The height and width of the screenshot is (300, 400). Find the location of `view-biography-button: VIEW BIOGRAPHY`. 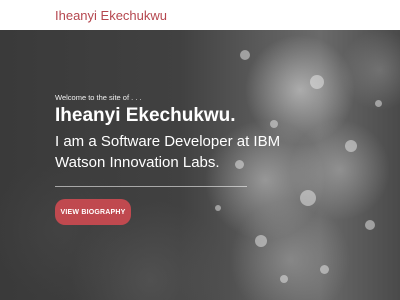

view-biography-button: VIEW BIOGRAPHY is located at coordinates (93, 212).